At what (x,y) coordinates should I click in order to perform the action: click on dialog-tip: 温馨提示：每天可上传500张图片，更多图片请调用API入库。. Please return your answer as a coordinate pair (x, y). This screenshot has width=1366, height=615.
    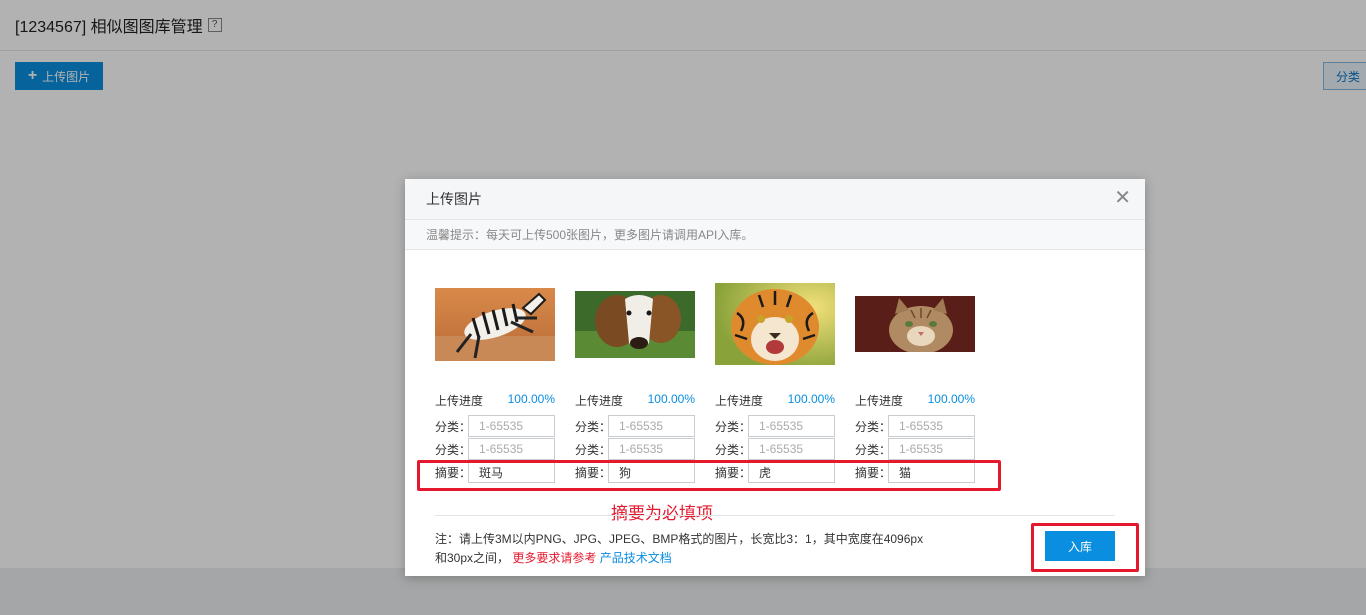
    Looking at the image, I should click on (775, 235).